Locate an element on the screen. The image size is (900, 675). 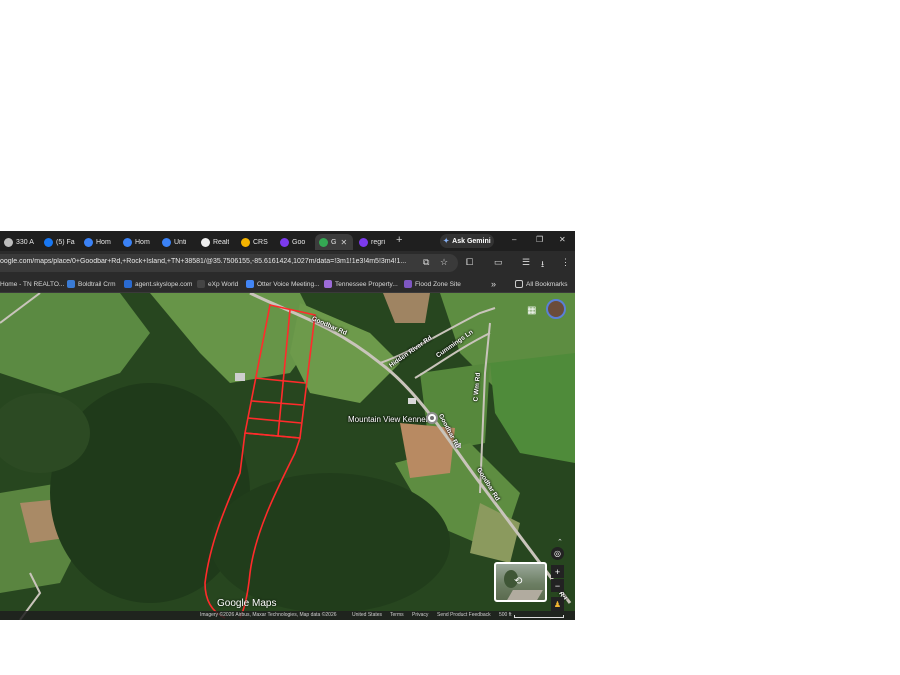
overflow-chevron-icon: » is located at coordinates (494, 284).